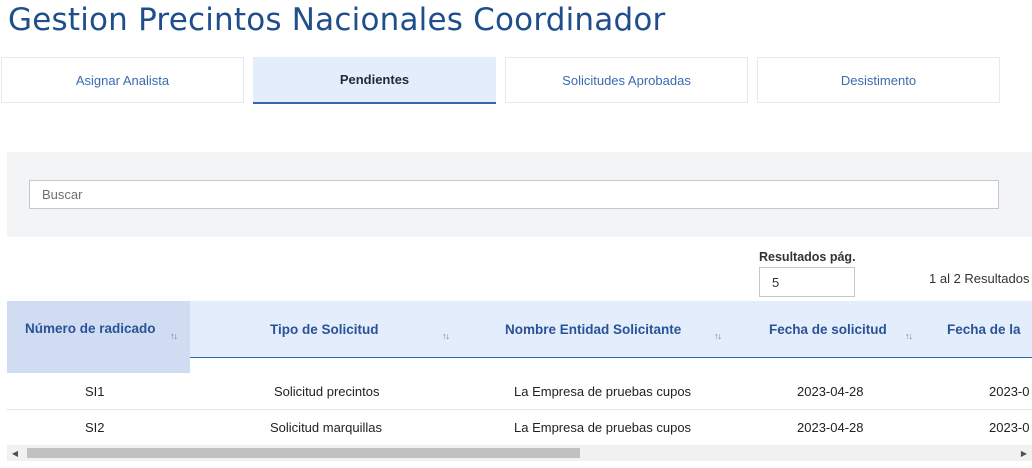 This screenshot has width=1032, height=468. What do you see at coordinates (122, 80) in the screenshot?
I see `tab-asignar-analista: Asignar Analista` at bounding box center [122, 80].